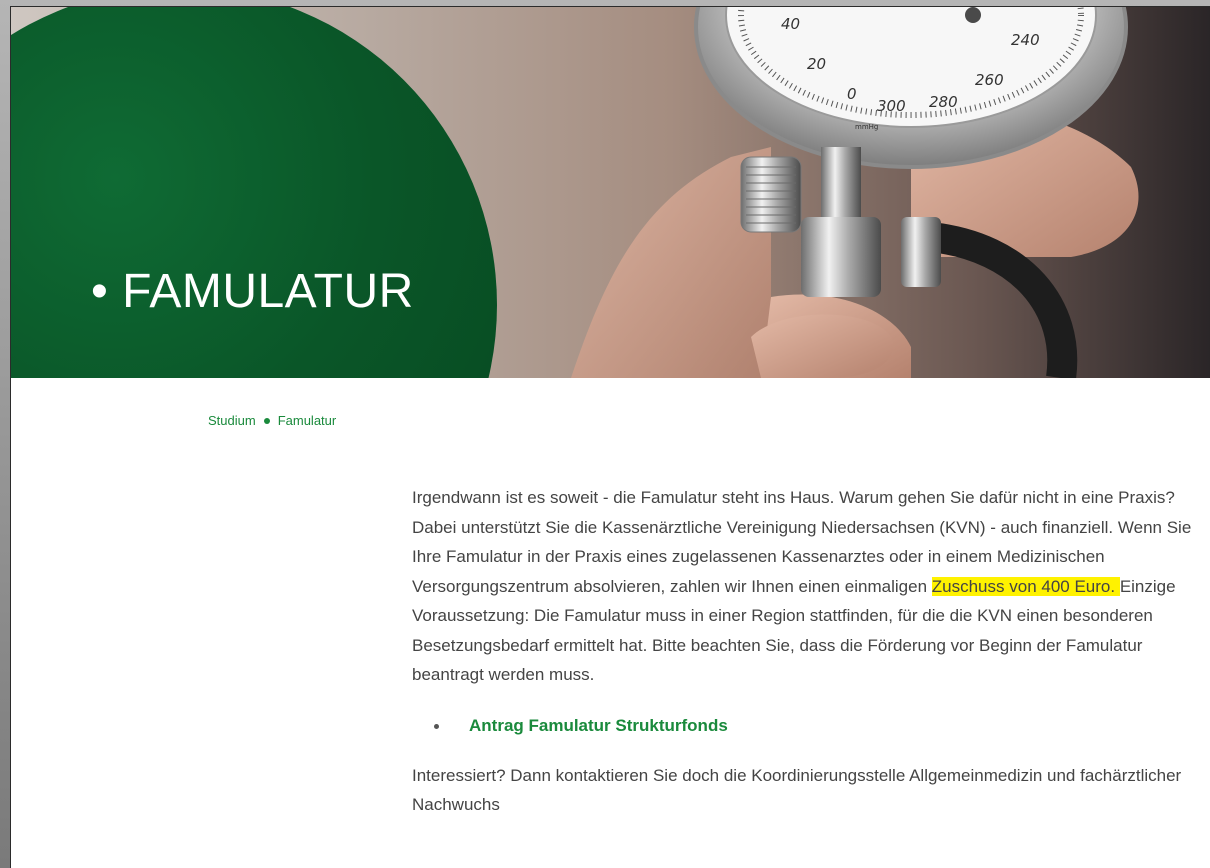 The width and height of the screenshot is (1210, 868). I want to click on list-item: Antrag Famulatur Strukturfonds, so click(822, 726).